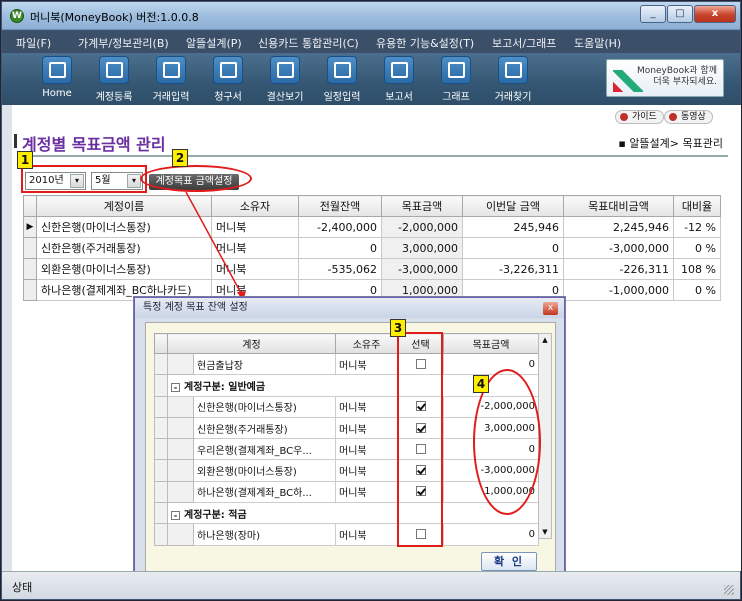  I want to click on app-logo-icon: W, so click(17, 16).